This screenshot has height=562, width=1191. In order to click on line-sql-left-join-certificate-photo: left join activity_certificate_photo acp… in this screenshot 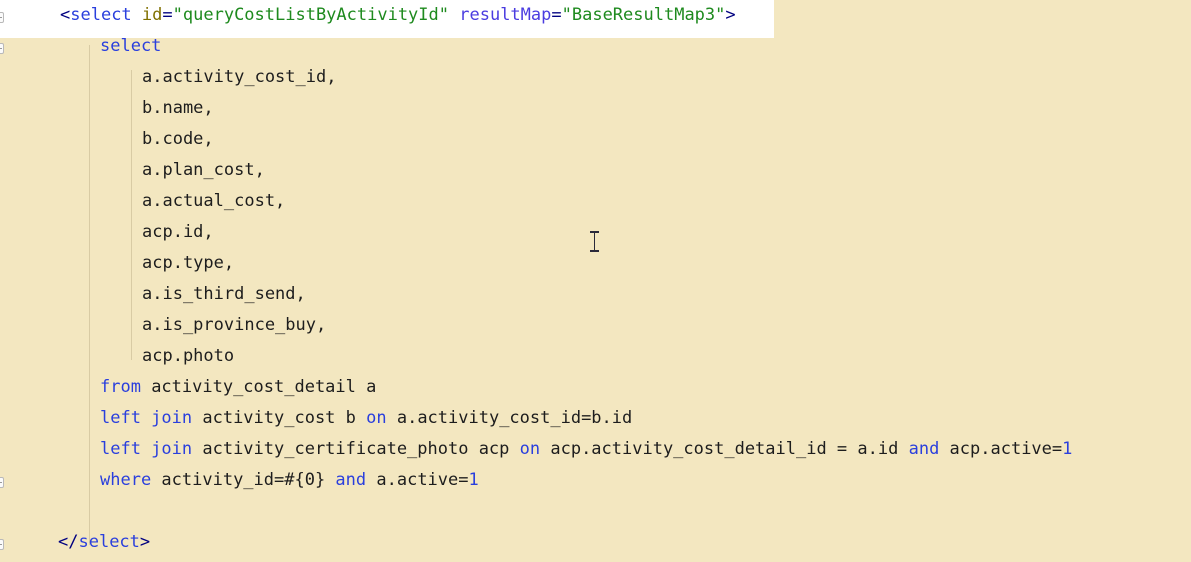, I will do `click(536, 449)`.